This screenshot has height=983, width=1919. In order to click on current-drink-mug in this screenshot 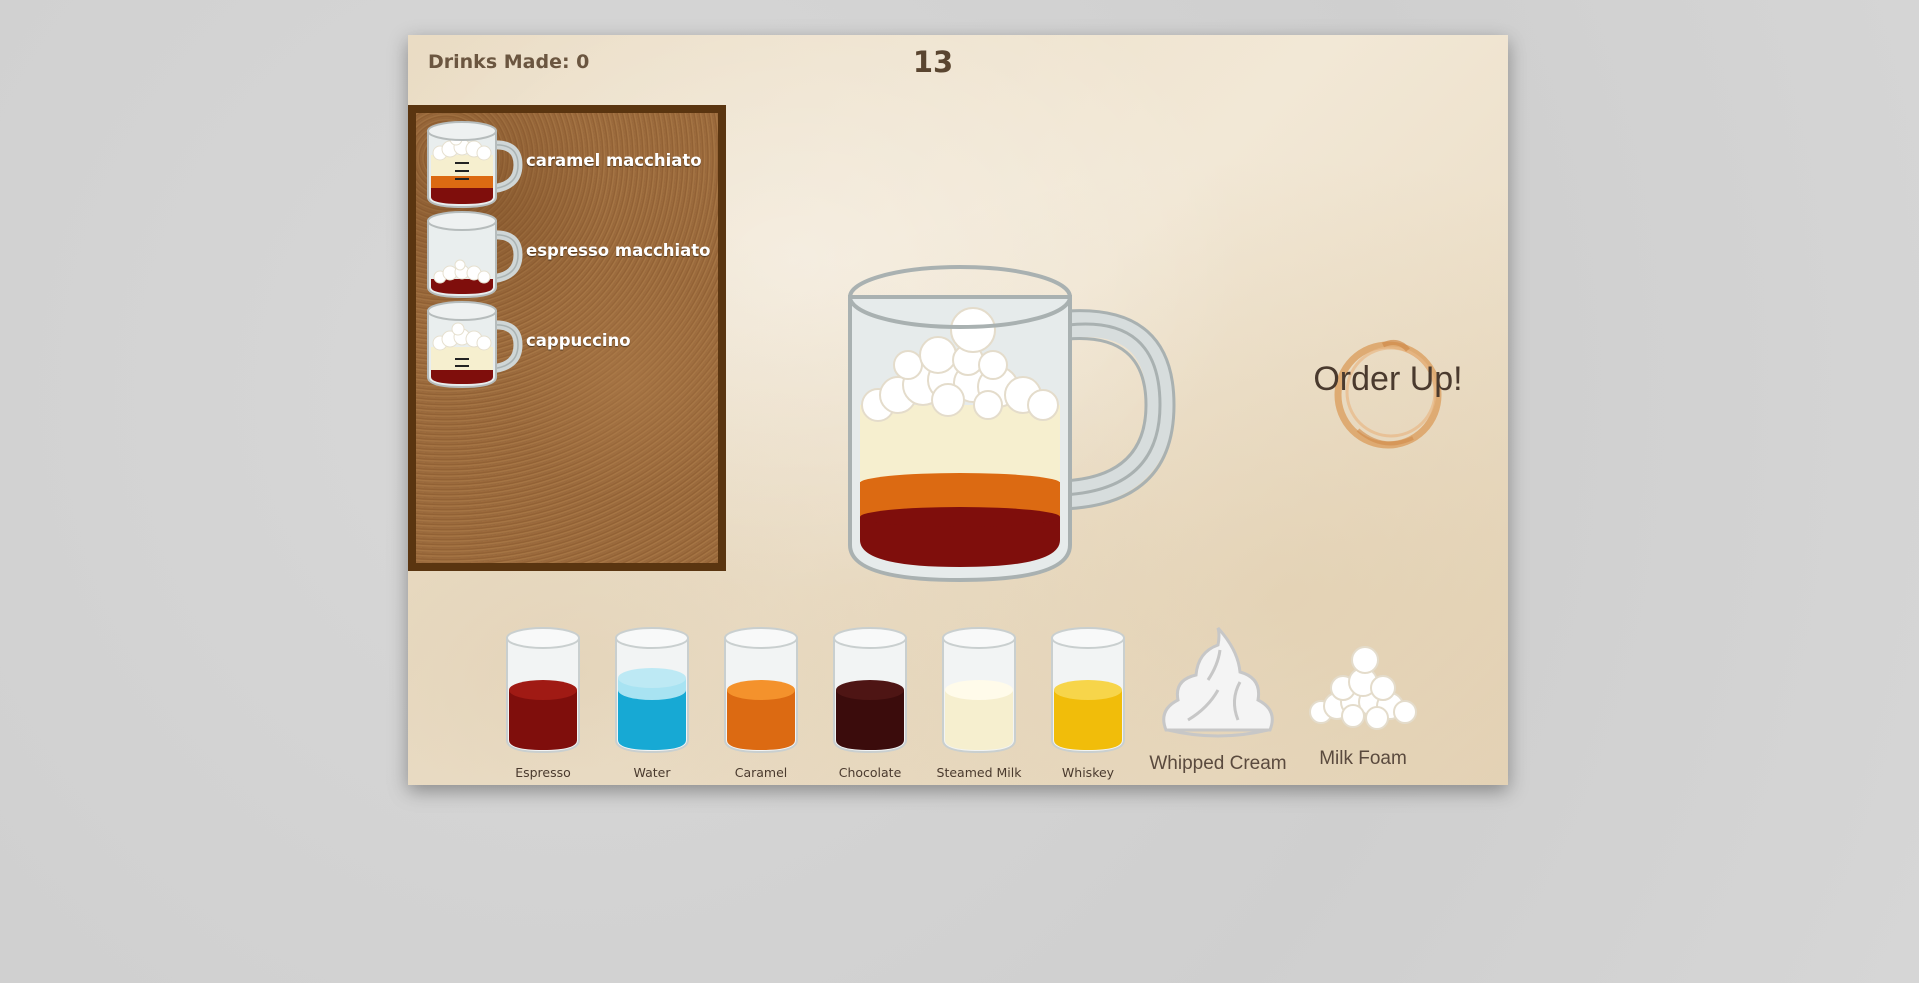, I will do `click(1018, 420)`.